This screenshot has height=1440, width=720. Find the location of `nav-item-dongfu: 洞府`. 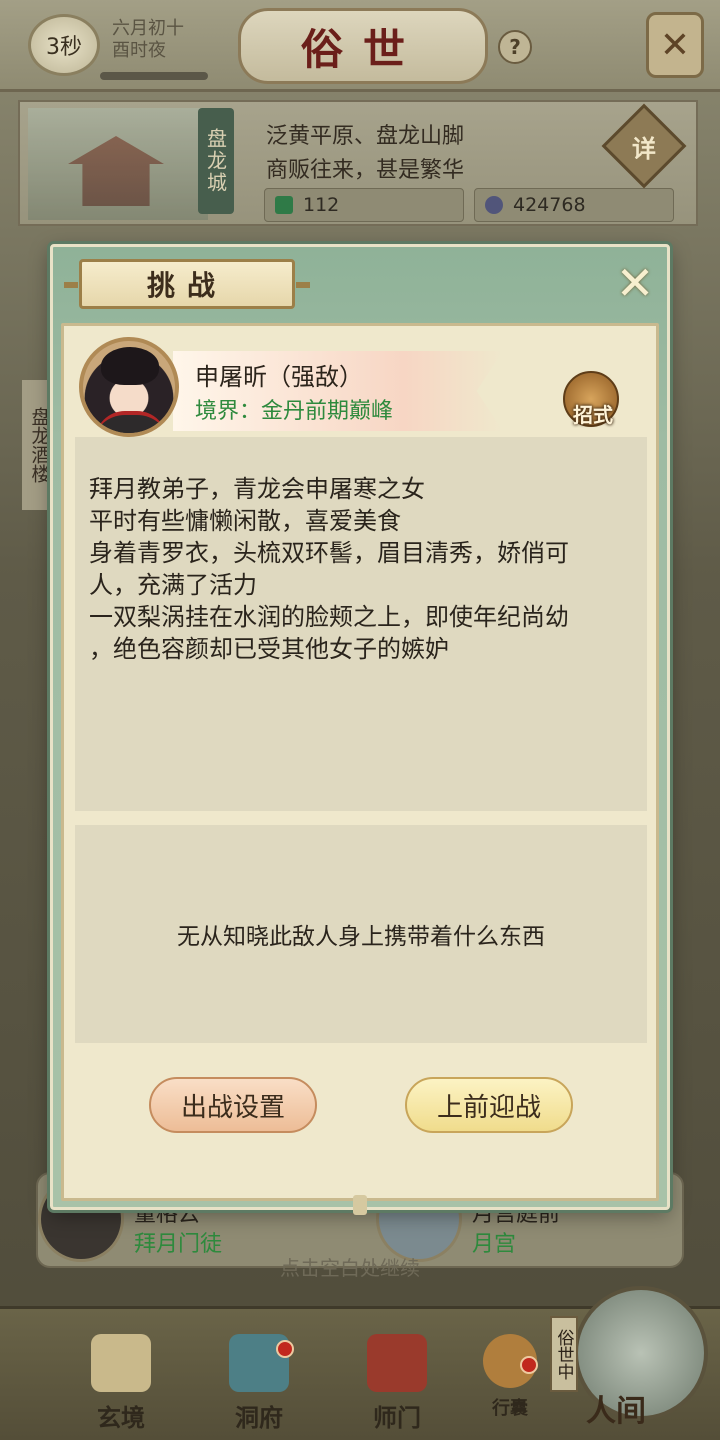

nav-item-dongfu: 洞府 is located at coordinates (259, 1381).